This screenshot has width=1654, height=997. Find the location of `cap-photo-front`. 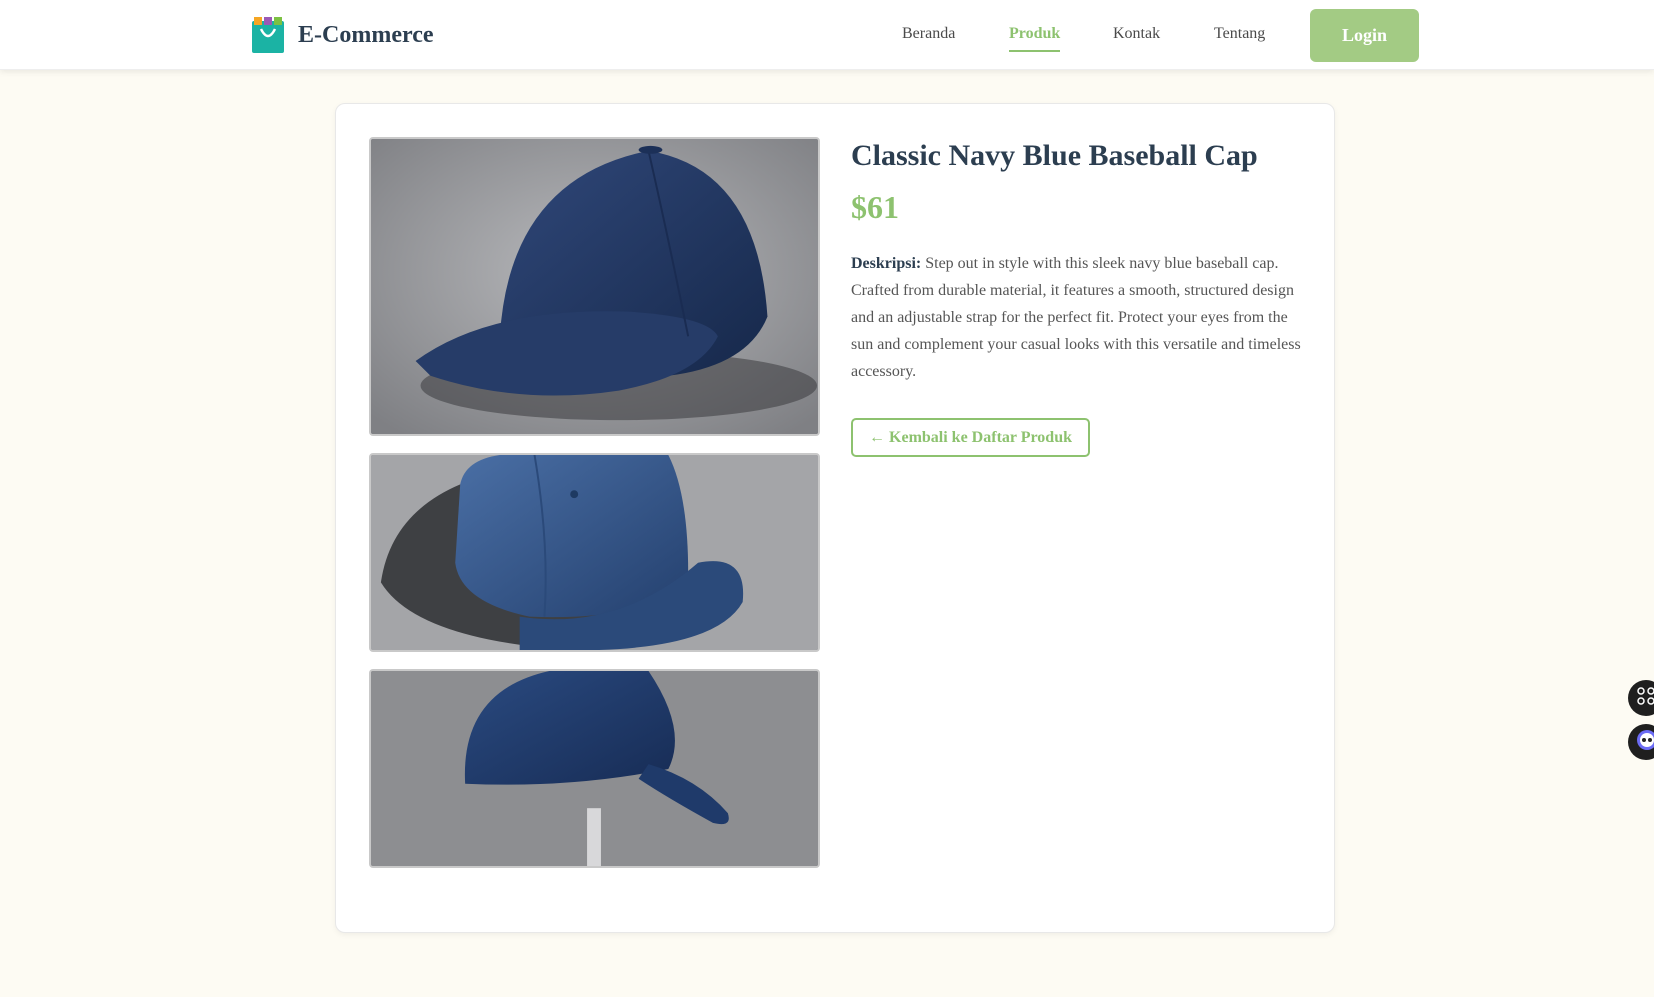

cap-photo-front is located at coordinates (594, 286).